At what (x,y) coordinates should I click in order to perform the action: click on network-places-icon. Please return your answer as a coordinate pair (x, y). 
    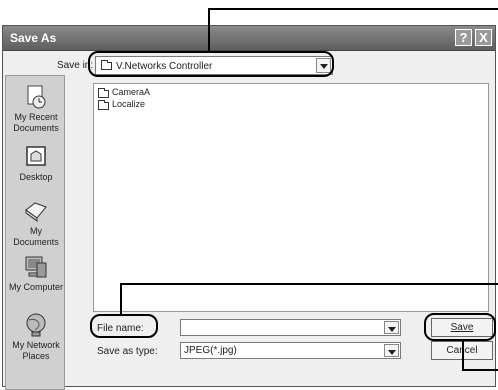
    Looking at the image, I should click on (36, 325).